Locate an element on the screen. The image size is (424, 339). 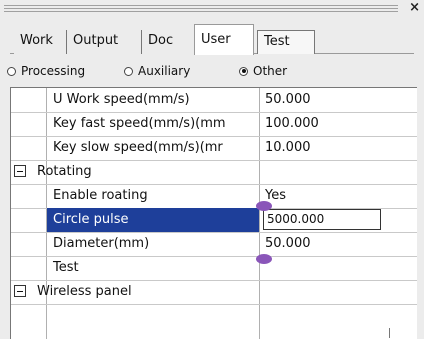
property-value: Yes is located at coordinates (336, 196).